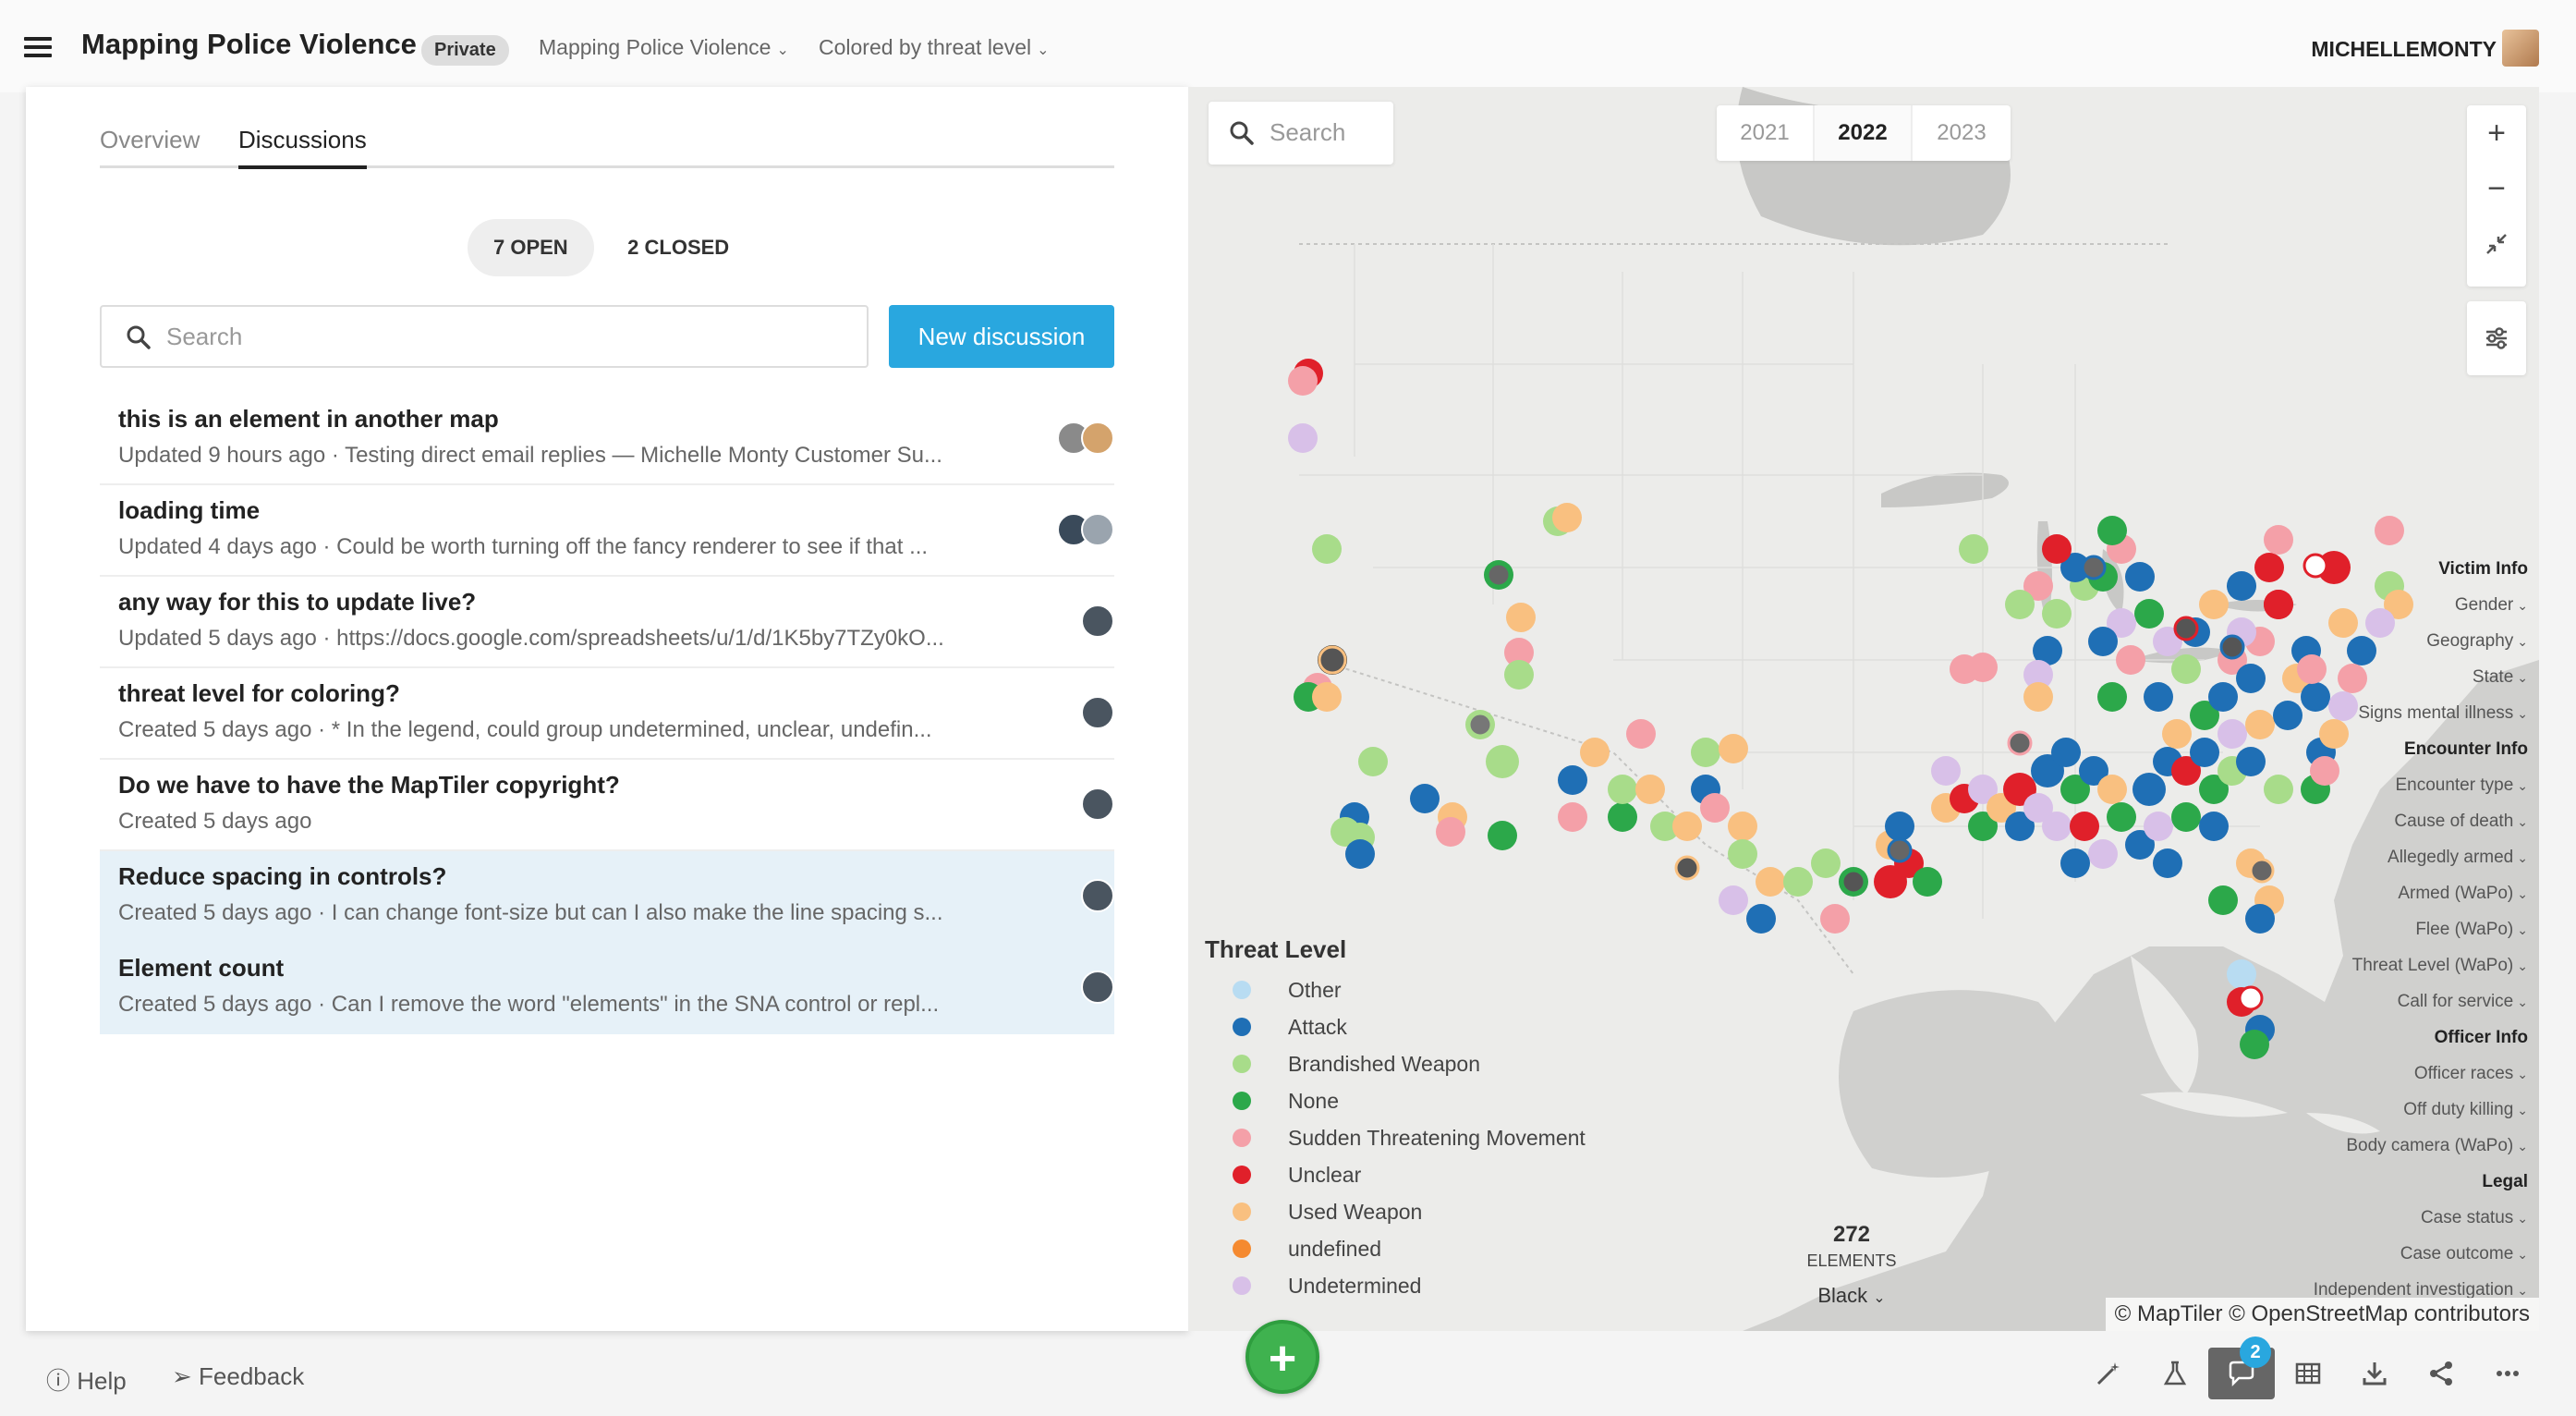 Image resolution: width=2576 pixels, height=1416 pixels. What do you see at coordinates (2421, 605) in the screenshot?
I see `filter-gender: Gender ⌄` at bounding box center [2421, 605].